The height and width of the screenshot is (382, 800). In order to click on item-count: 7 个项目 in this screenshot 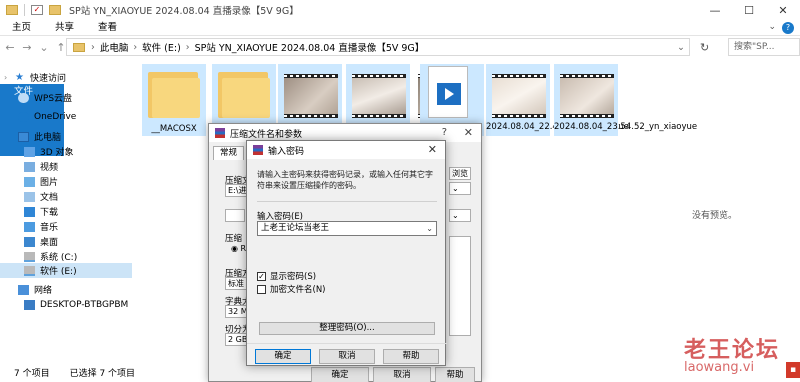, I will do `click(32, 373)`.